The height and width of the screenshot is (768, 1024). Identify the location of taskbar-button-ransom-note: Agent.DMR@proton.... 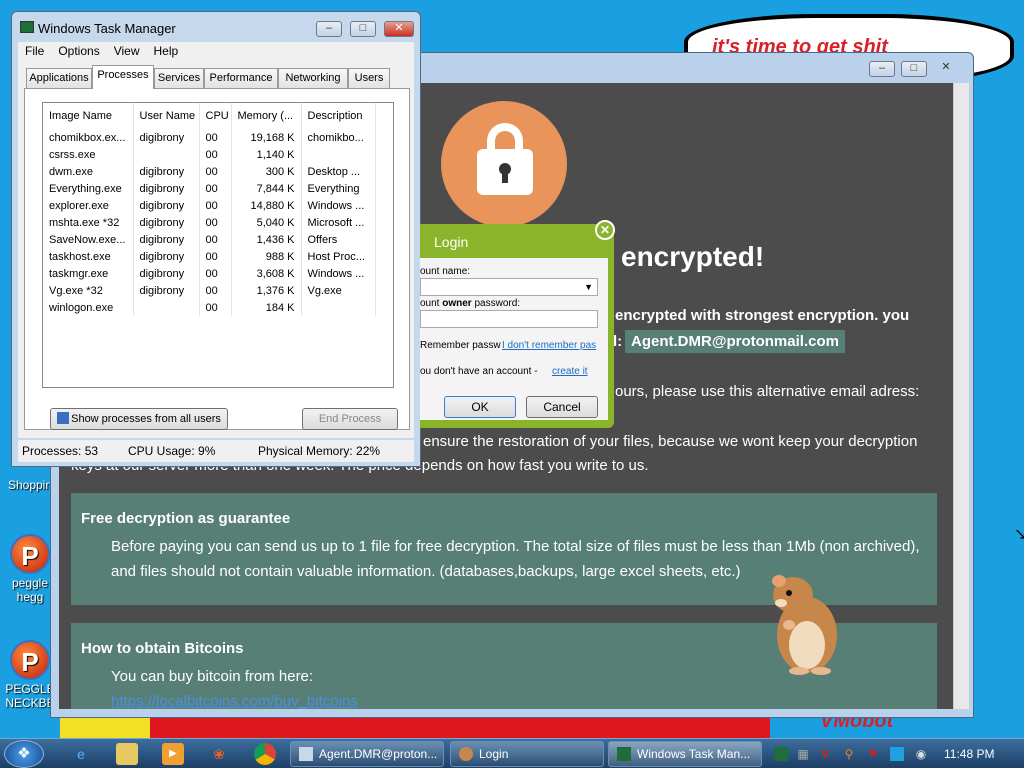
(367, 754).